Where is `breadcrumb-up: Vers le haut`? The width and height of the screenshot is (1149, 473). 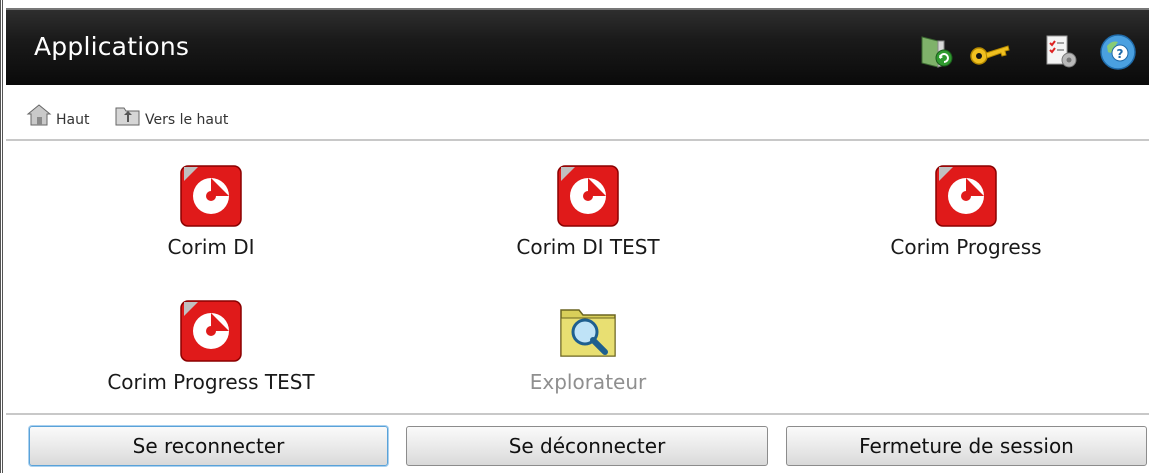
breadcrumb-up: Vers le haut is located at coordinates (171, 113).